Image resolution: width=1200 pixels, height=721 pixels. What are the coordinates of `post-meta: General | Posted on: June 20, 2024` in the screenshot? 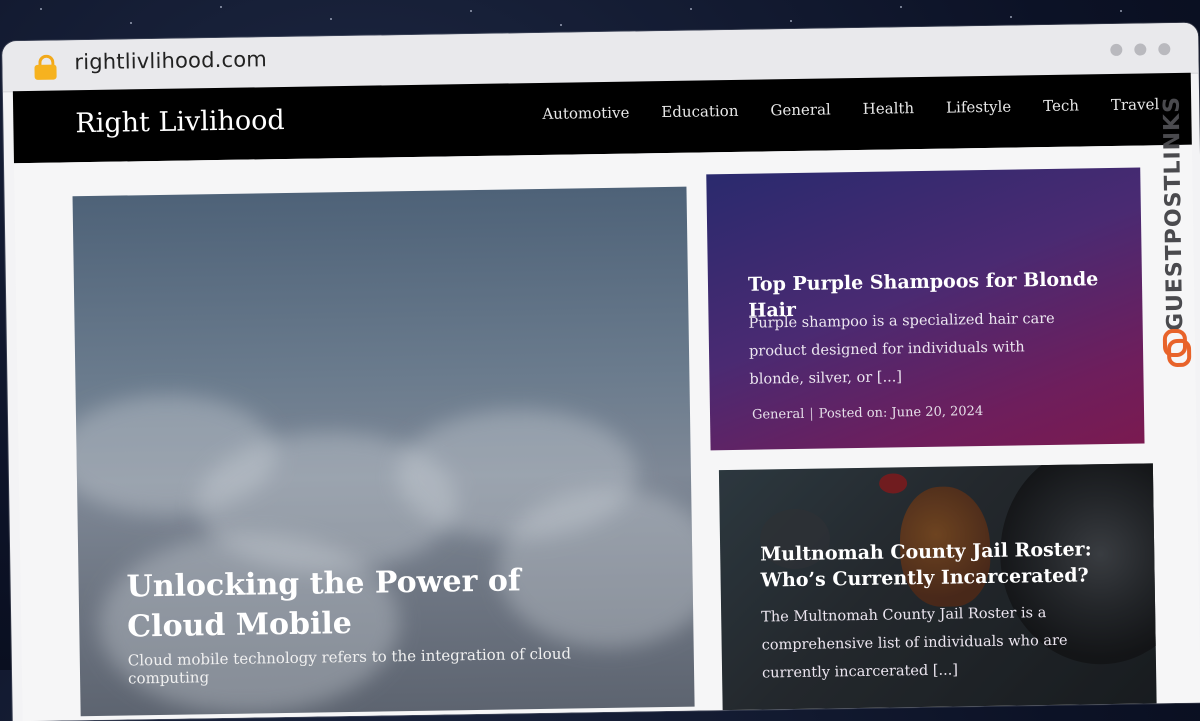 It's located at (867, 413).